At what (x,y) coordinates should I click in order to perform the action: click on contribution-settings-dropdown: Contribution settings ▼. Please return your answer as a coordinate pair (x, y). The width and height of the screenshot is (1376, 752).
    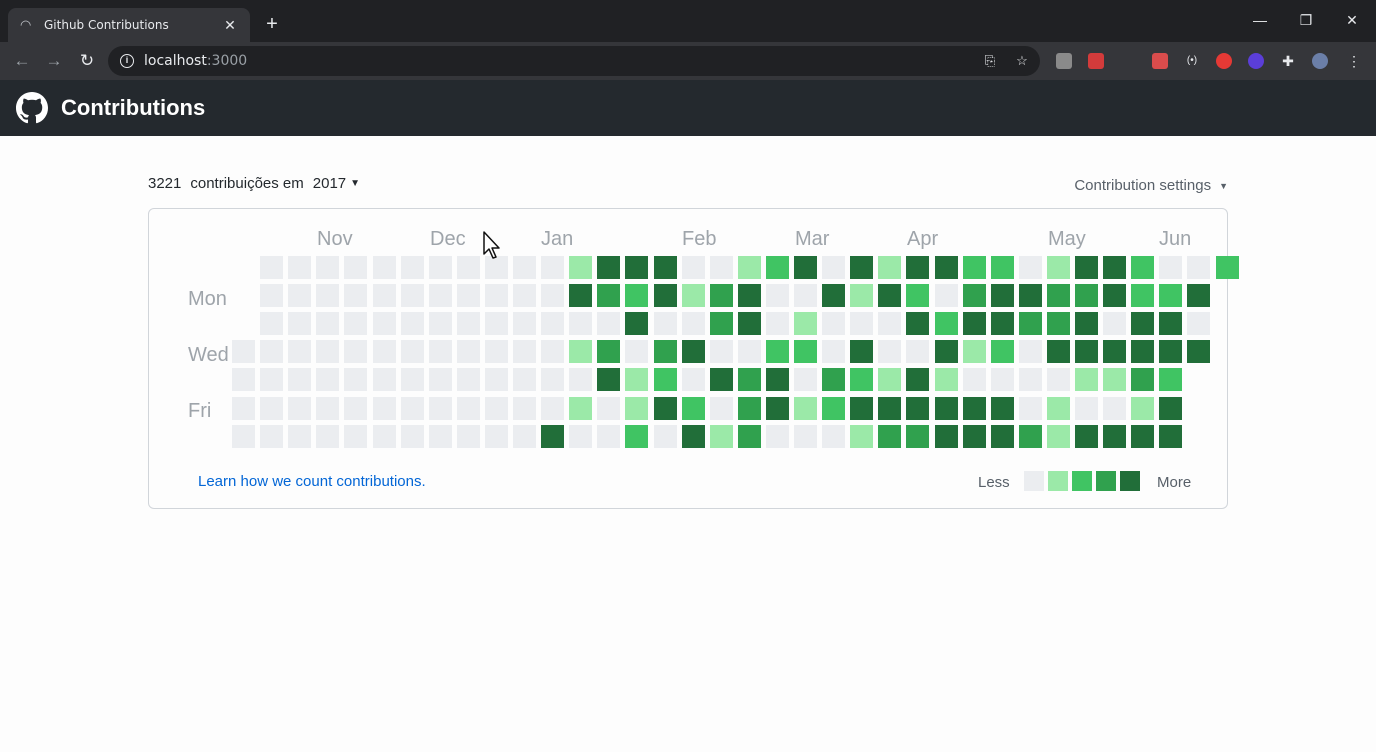
    Looking at the image, I should click on (1151, 185).